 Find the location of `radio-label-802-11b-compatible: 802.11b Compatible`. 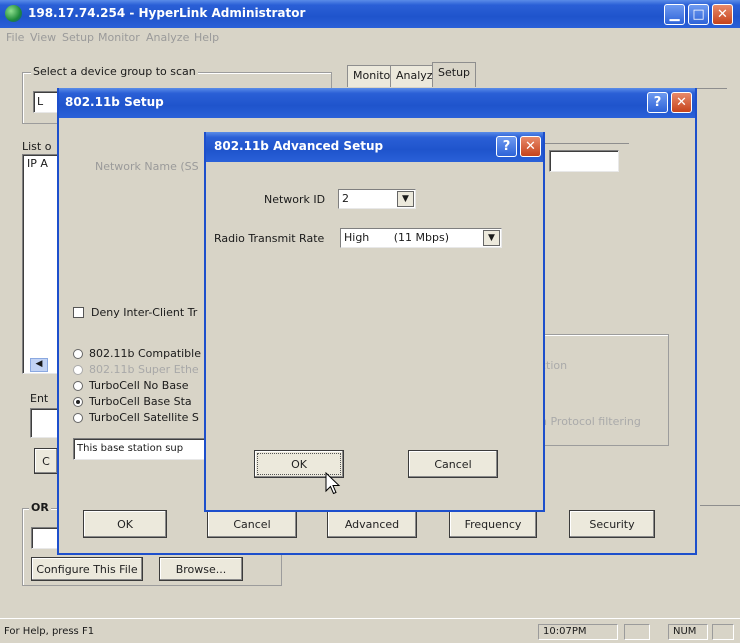

radio-label-802-11b-compatible: 802.11b Compatible is located at coordinates (145, 353).